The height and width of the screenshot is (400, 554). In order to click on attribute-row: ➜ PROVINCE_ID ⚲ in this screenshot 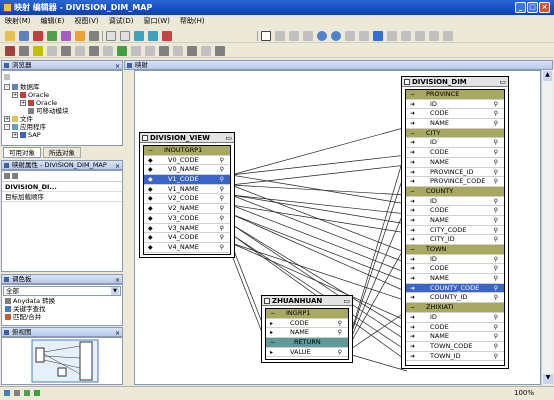, I will do `click(455, 173)`.